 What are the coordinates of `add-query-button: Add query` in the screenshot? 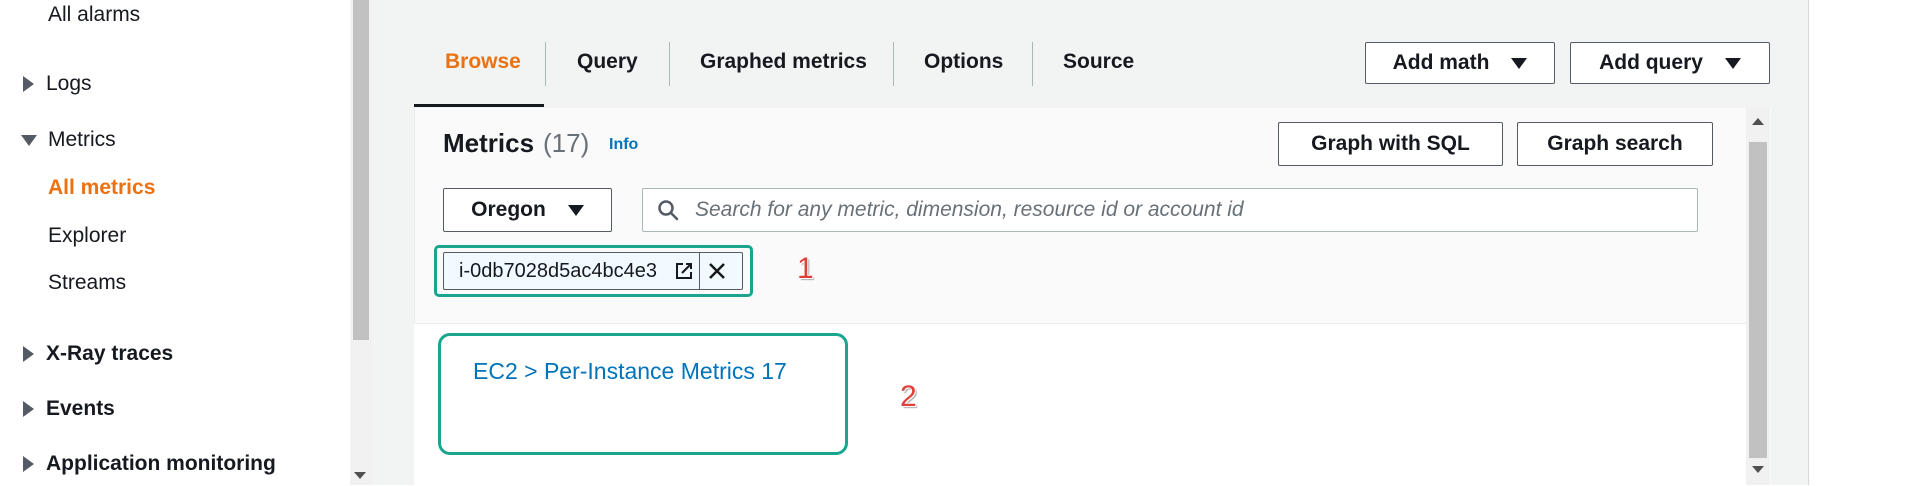 It's located at (1670, 63).